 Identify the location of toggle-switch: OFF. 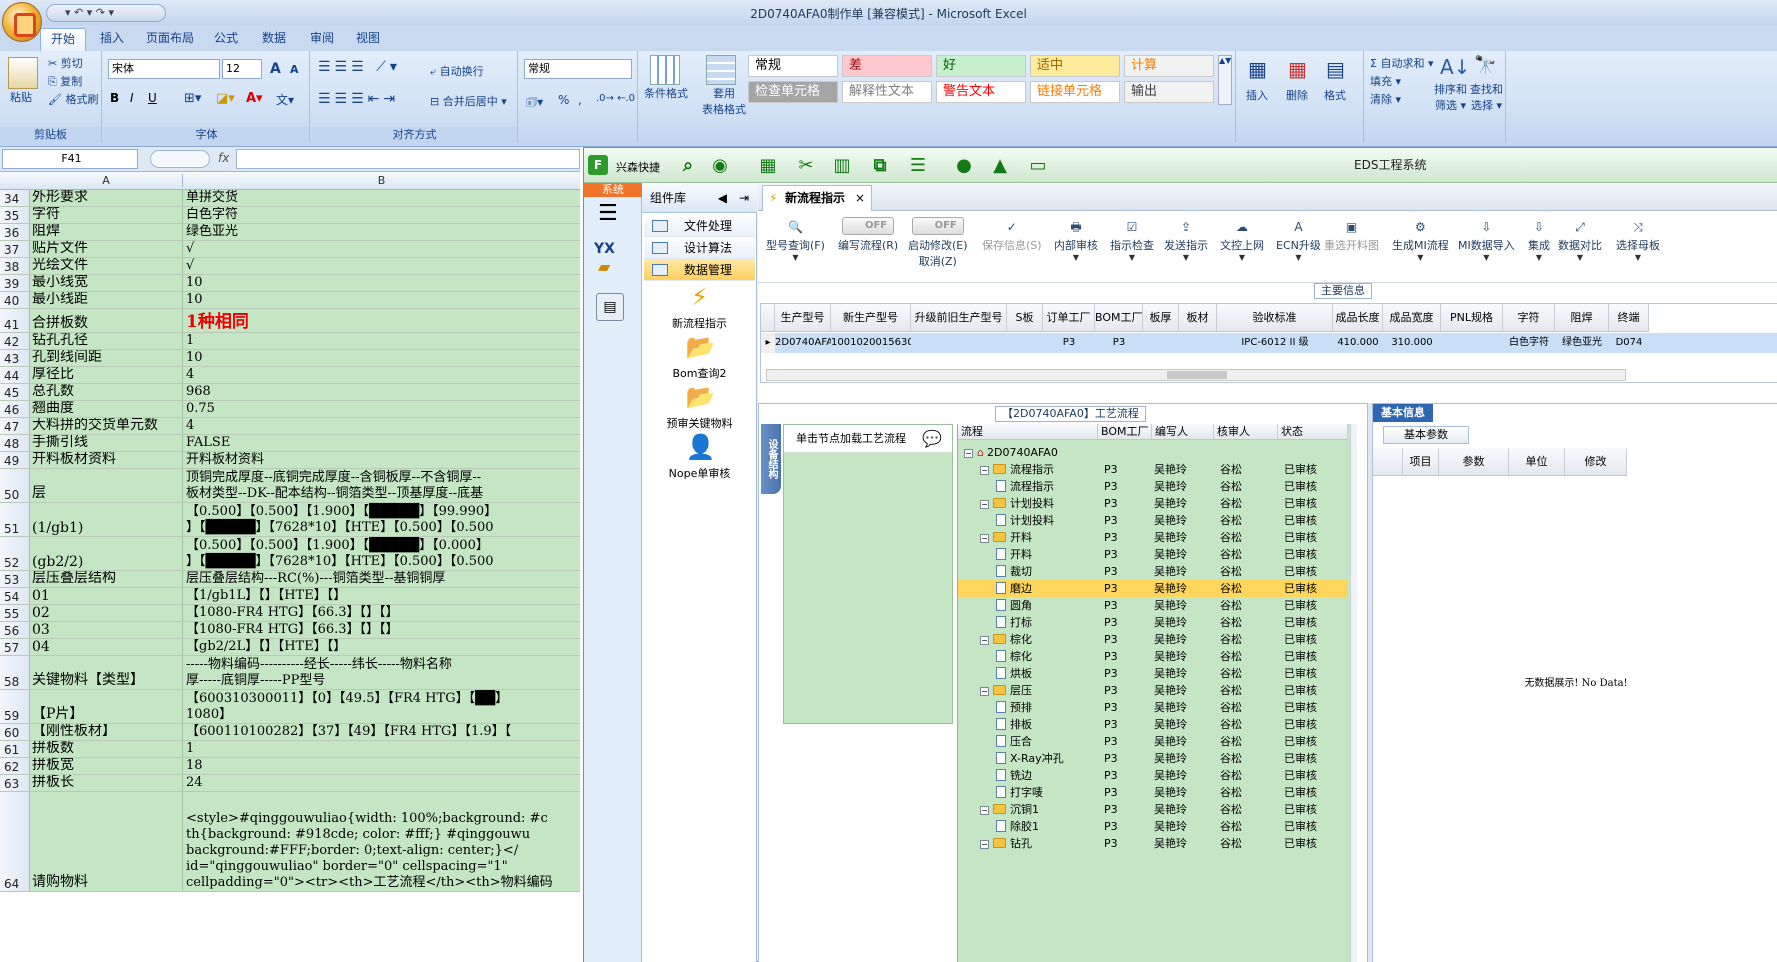
(868, 226).